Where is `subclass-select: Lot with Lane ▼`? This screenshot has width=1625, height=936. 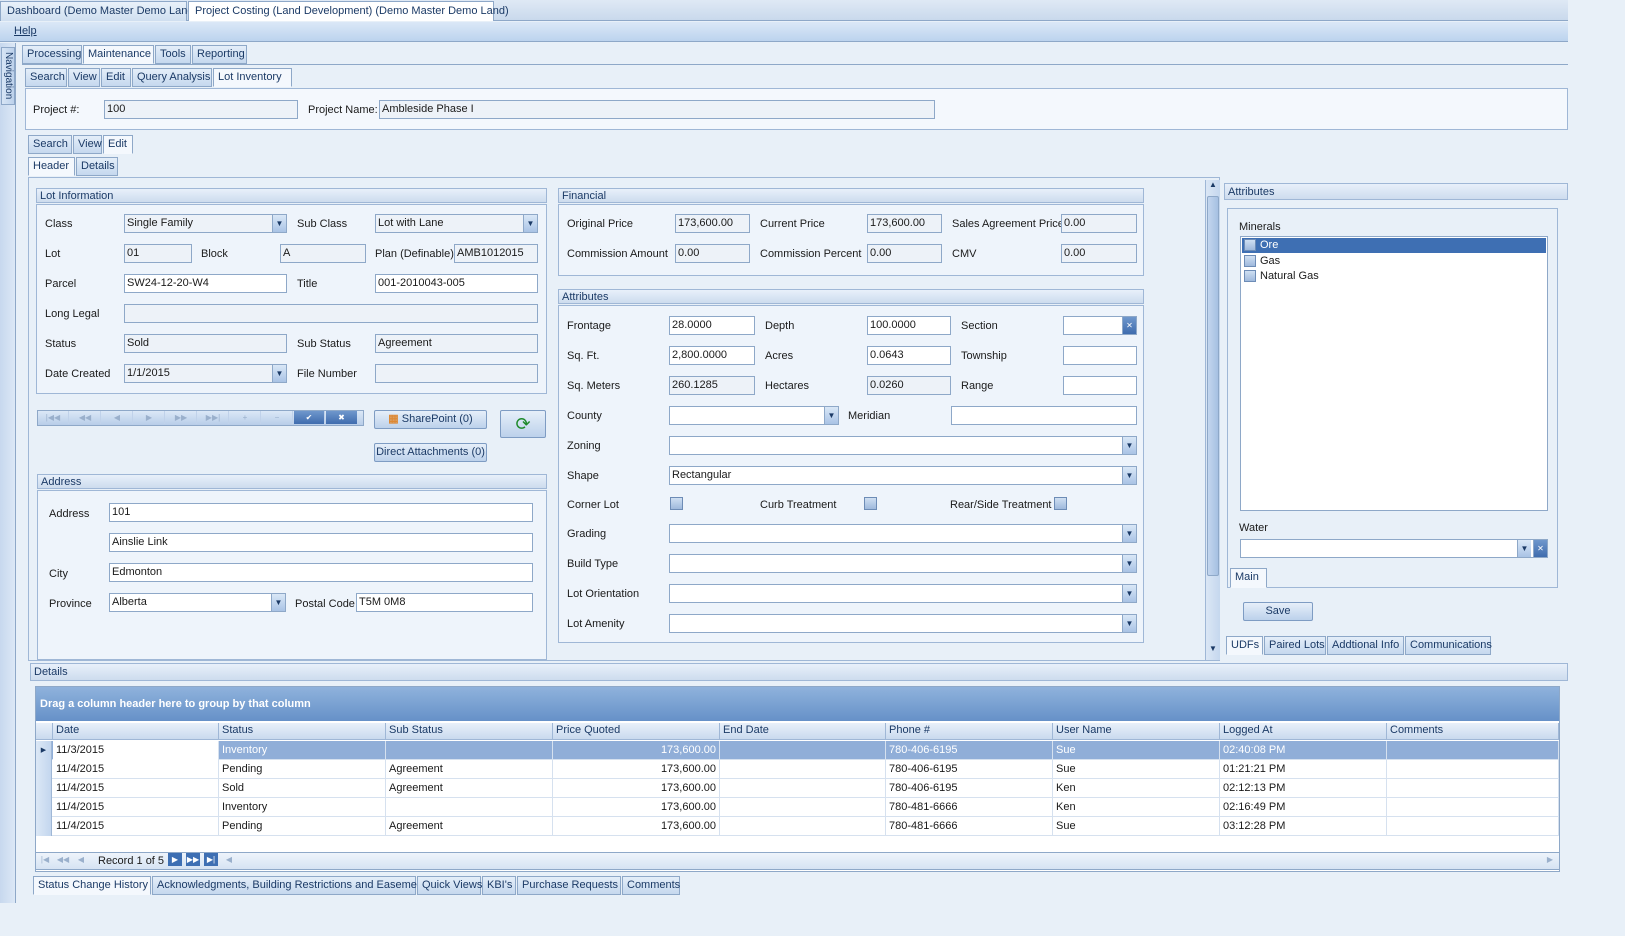
subclass-select: Lot with Lane ▼ is located at coordinates (456, 223).